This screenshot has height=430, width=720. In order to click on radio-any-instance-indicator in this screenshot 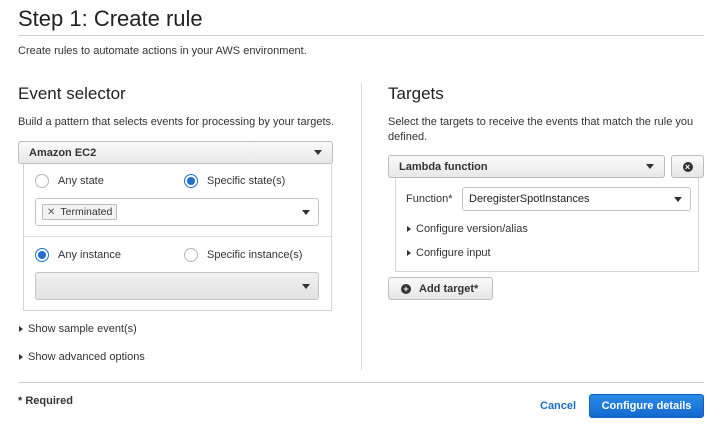, I will do `click(42, 255)`.